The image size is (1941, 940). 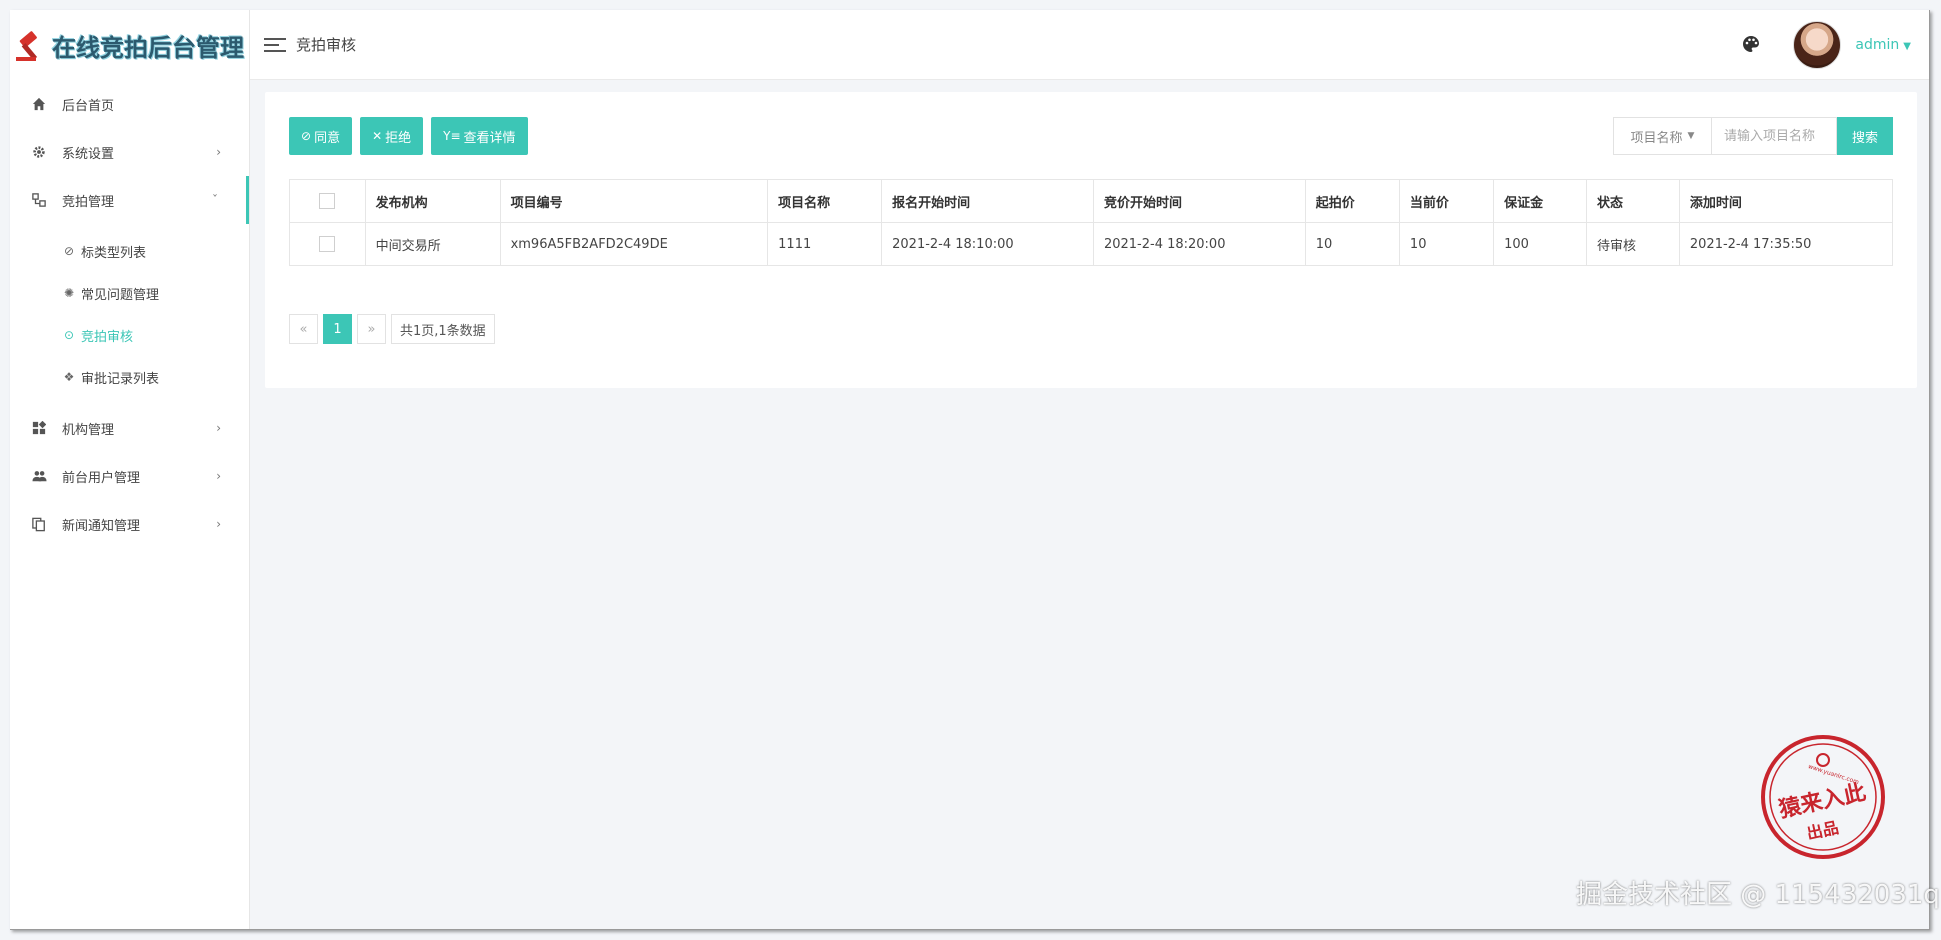 I want to click on sidebar-item-faq: ✺ 常见问题管理, so click(x=129, y=293).